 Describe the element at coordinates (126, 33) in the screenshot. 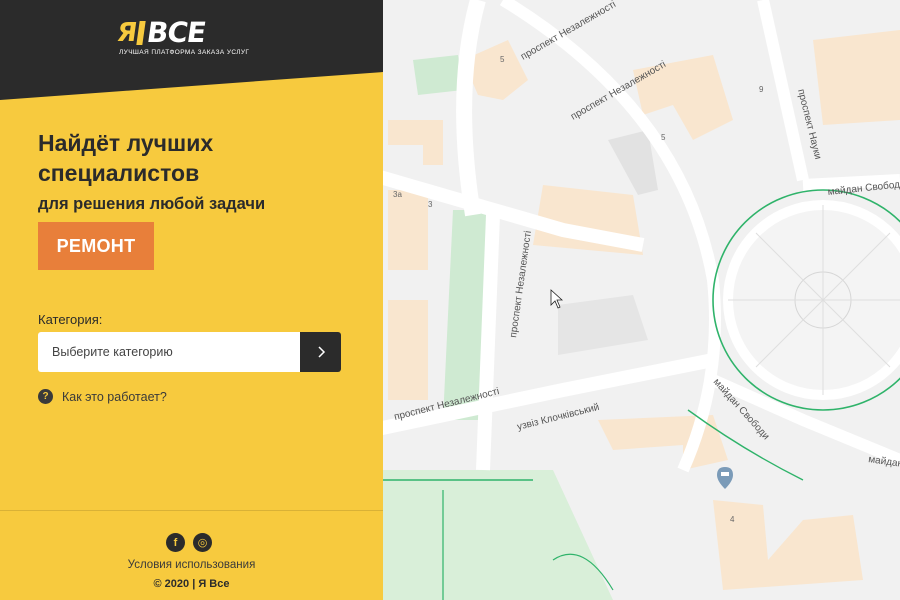

I see `logo-ya: Я` at that location.